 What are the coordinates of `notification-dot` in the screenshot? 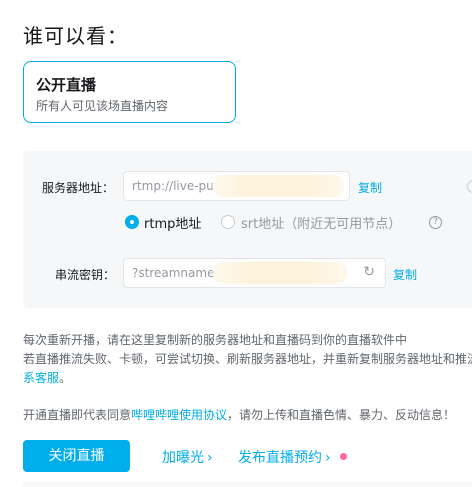 It's located at (343, 456).